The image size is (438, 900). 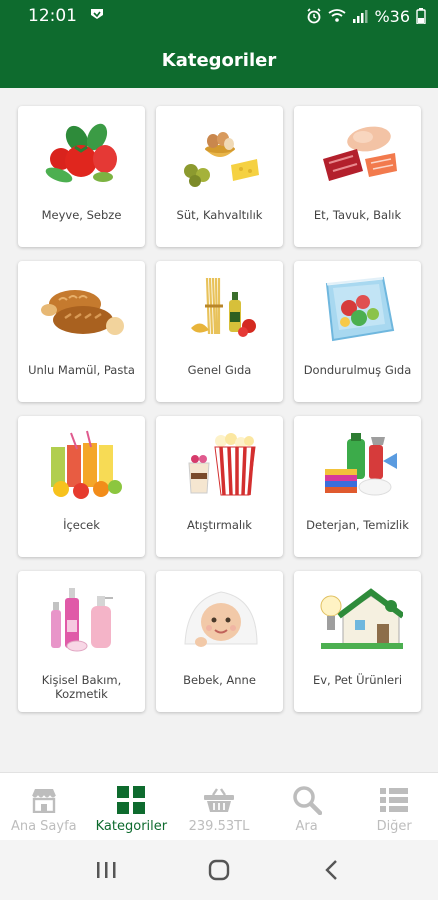 What do you see at coordinates (131, 826) in the screenshot?
I see `nav-label: Kategoriler` at bounding box center [131, 826].